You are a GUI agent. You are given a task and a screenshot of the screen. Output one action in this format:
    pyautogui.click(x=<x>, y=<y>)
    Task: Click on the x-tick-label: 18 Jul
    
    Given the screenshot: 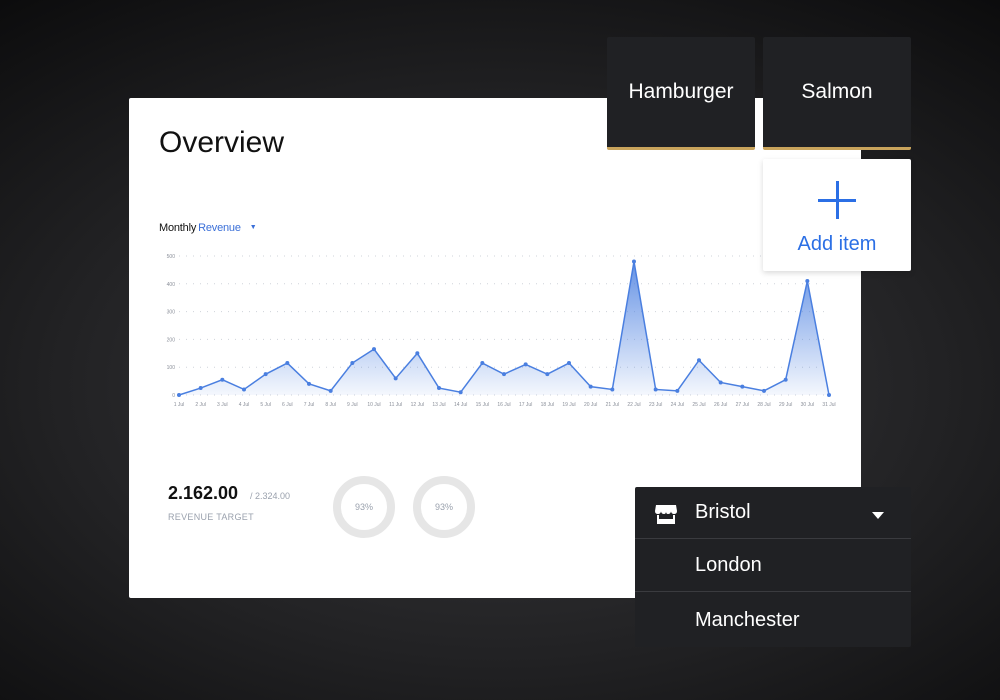 What is the action you would take?
    pyautogui.click(x=547, y=405)
    